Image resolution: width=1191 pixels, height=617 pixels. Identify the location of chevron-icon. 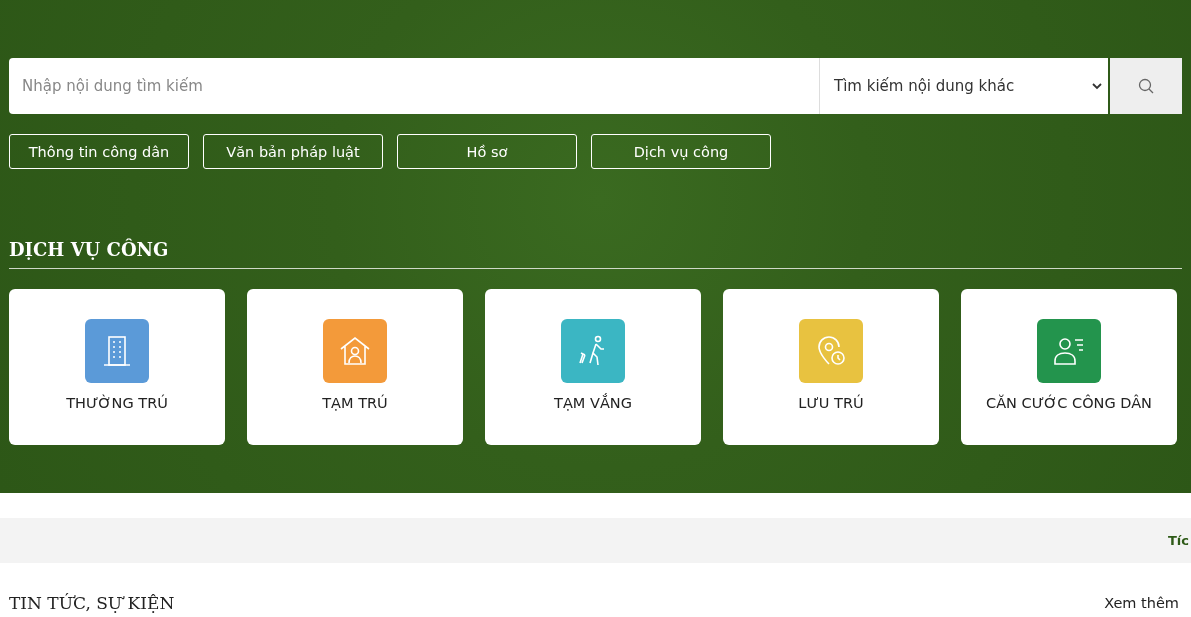
(1097, 86).